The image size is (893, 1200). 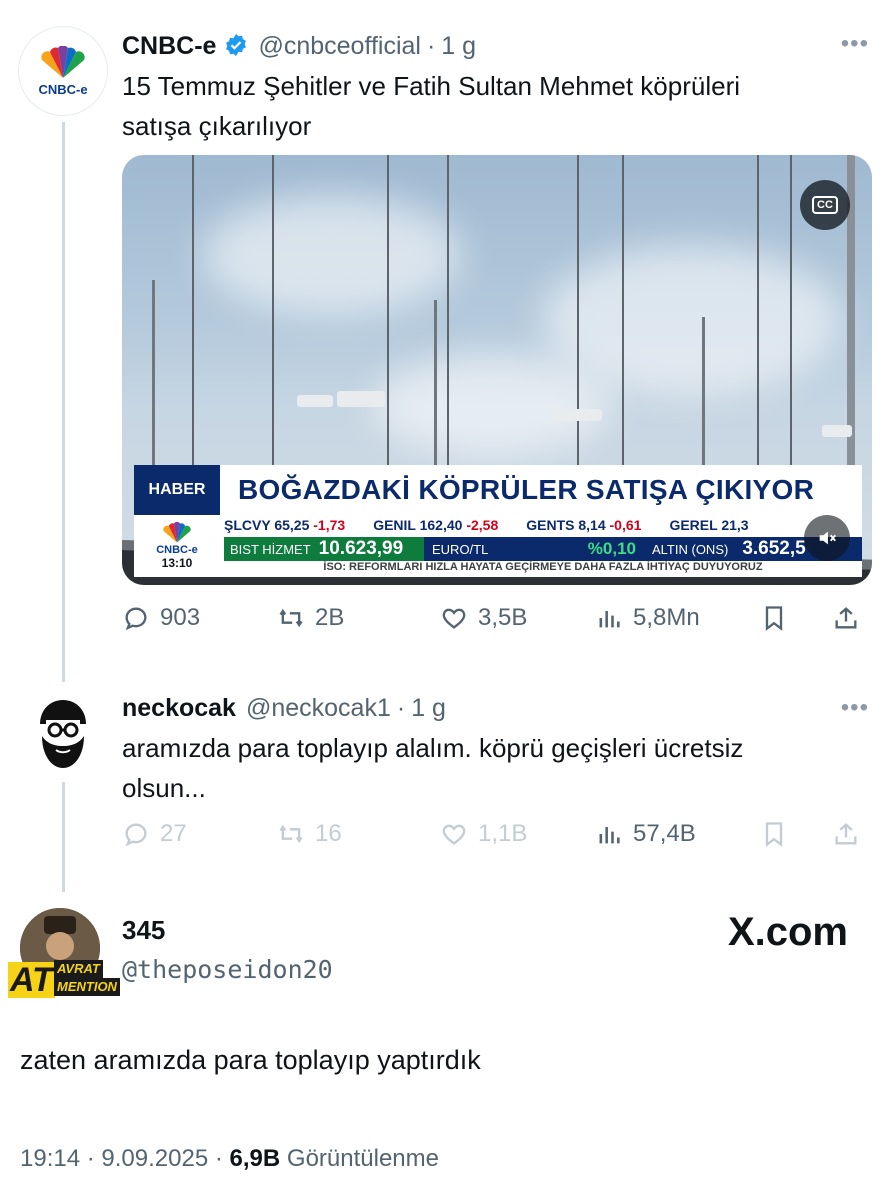 What do you see at coordinates (735, 525) in the screenshot?
I see `ticker-value: 21,3` at bounding box center [735, 525].